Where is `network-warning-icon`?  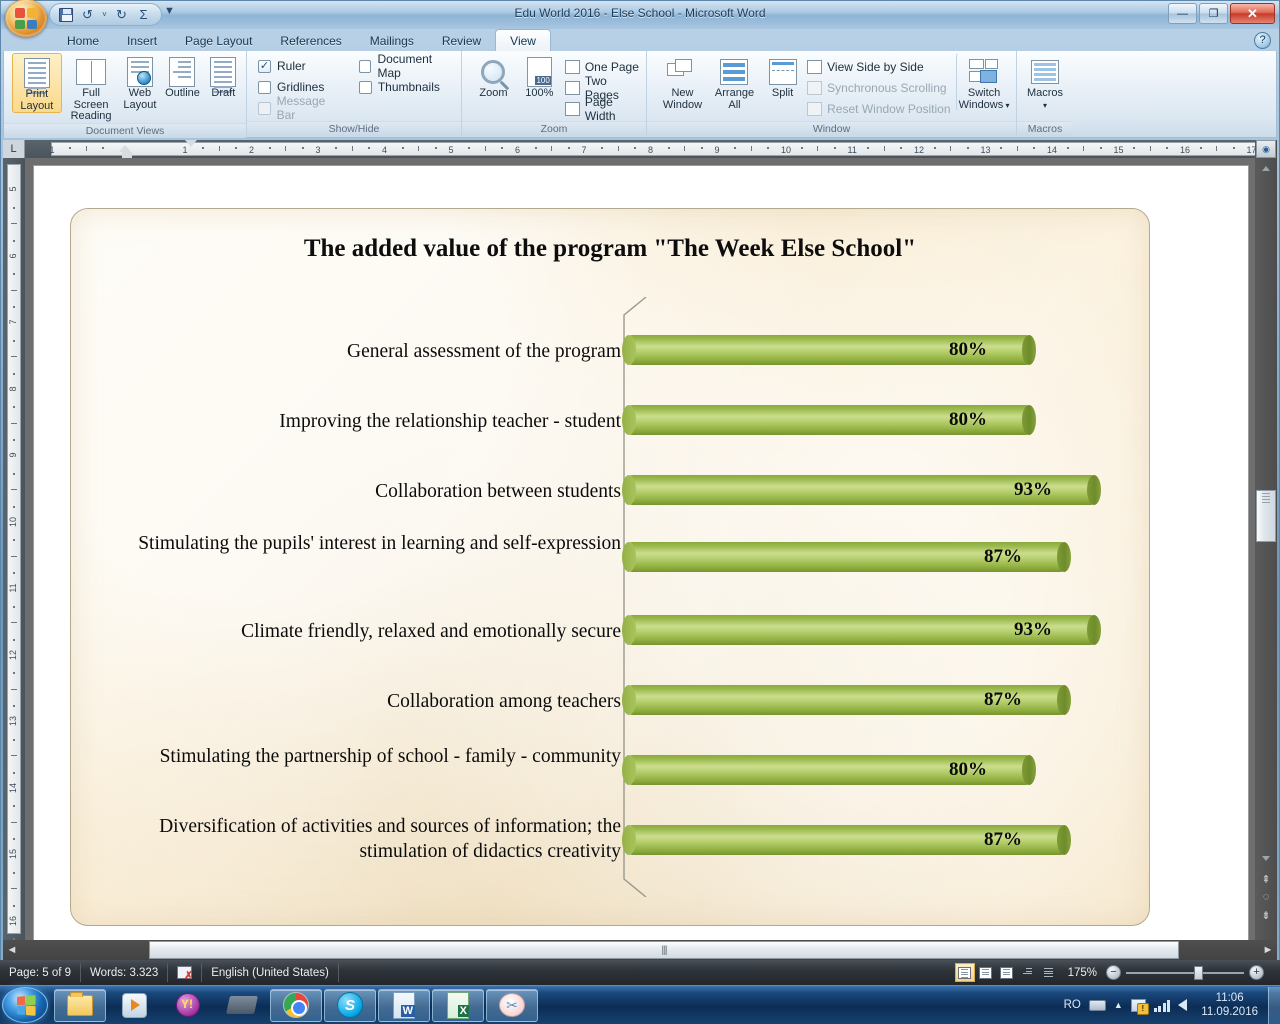
network-warning-icon is located at coordinates (1139, 1006).